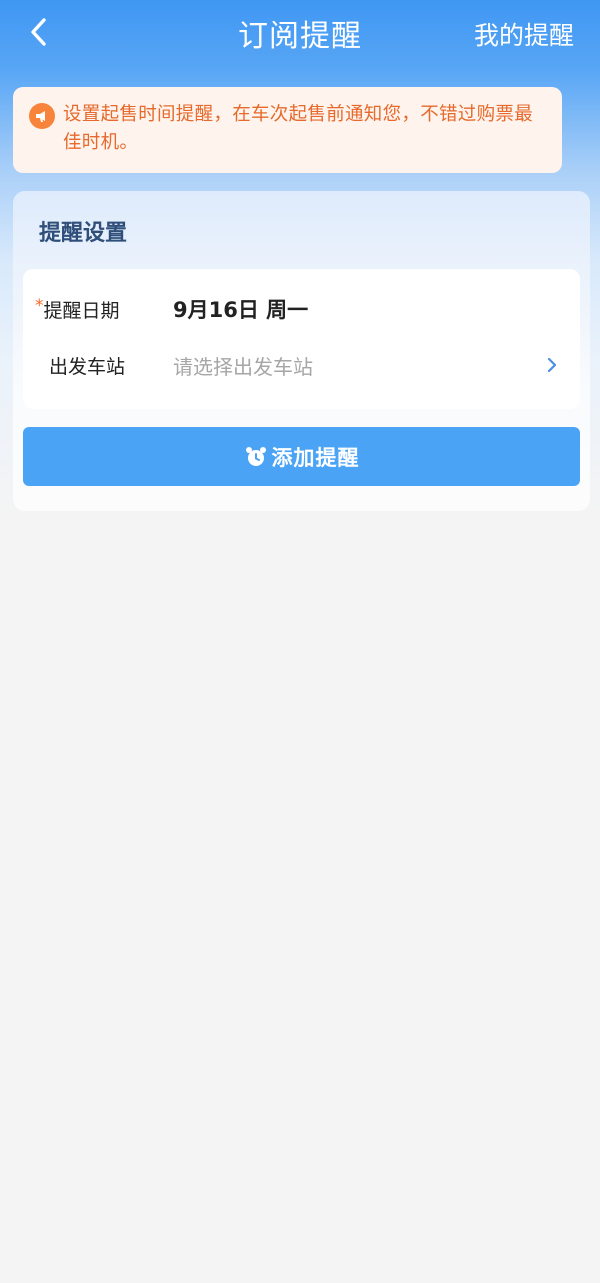 The height and width of the screenshot is (1283, 600). What do you see at coordinates (83, 233) in the screenshot?
I see `settings-title: 提醒设置` at bounding box center [83, 233].